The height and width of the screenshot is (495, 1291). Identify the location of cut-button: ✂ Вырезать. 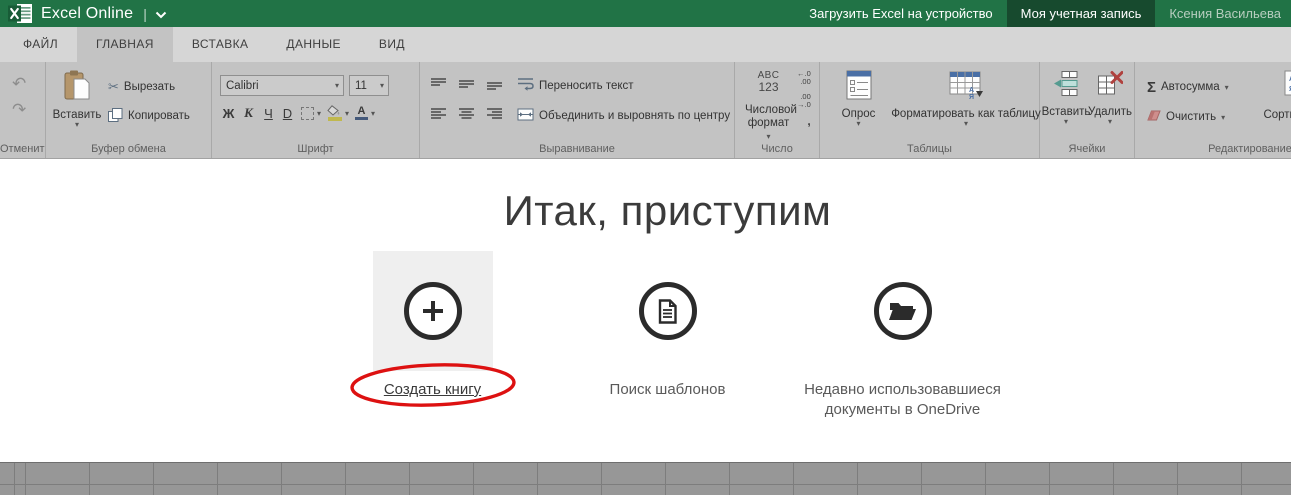
(149, 87).